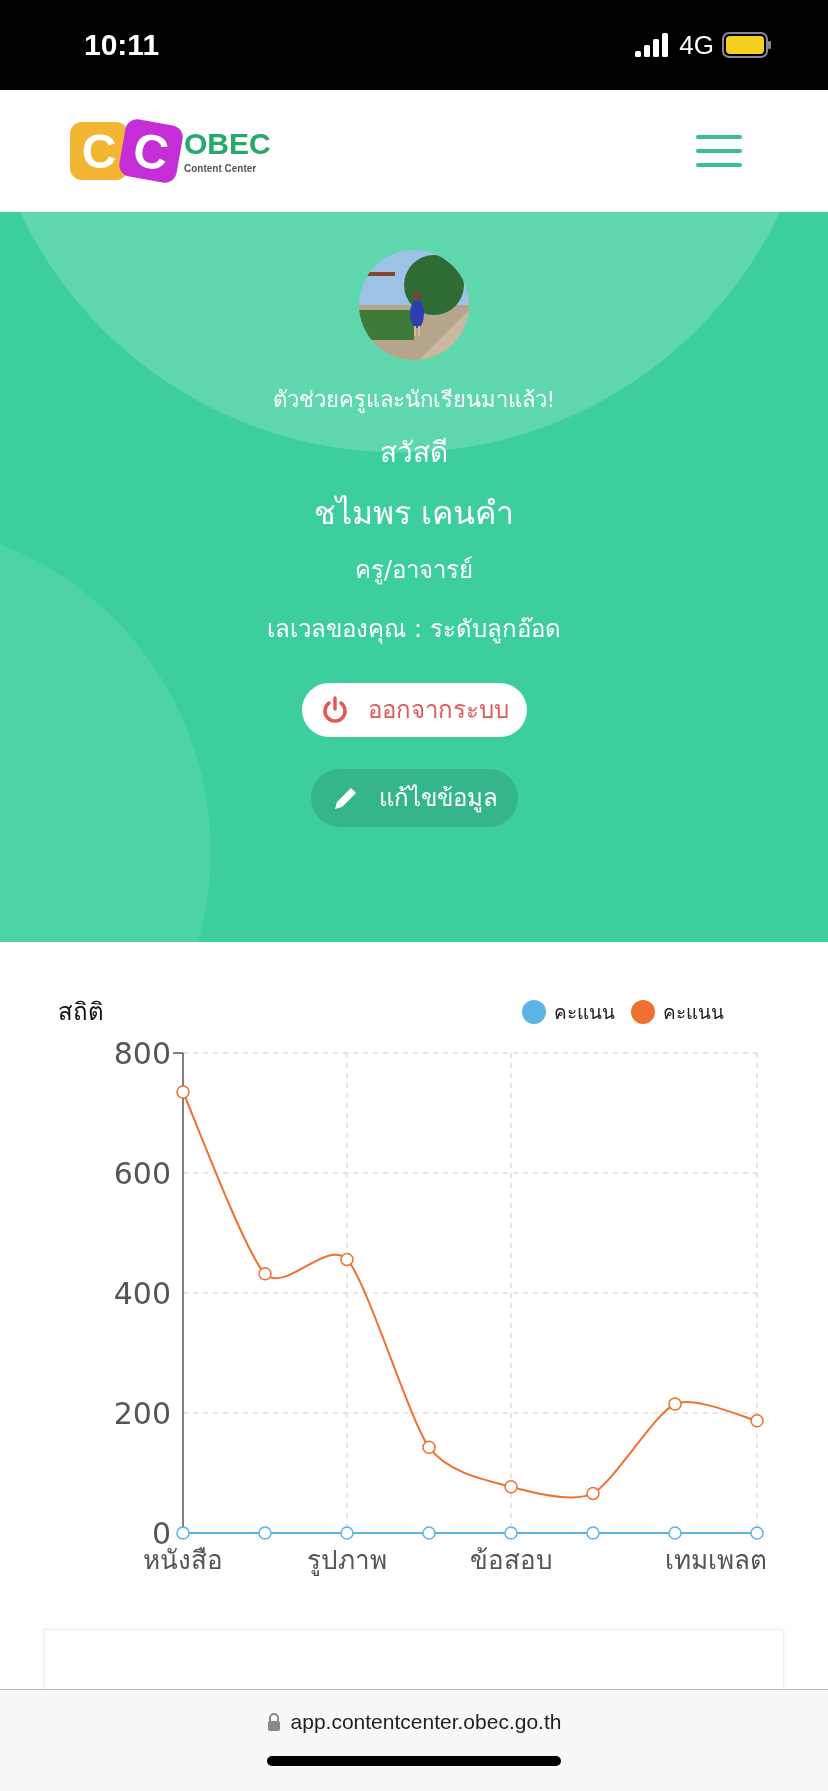 Image resolution: width=828 pixels, height=1791 pixels. I want to click on y-tick-label: 400, so click(142, 1293).